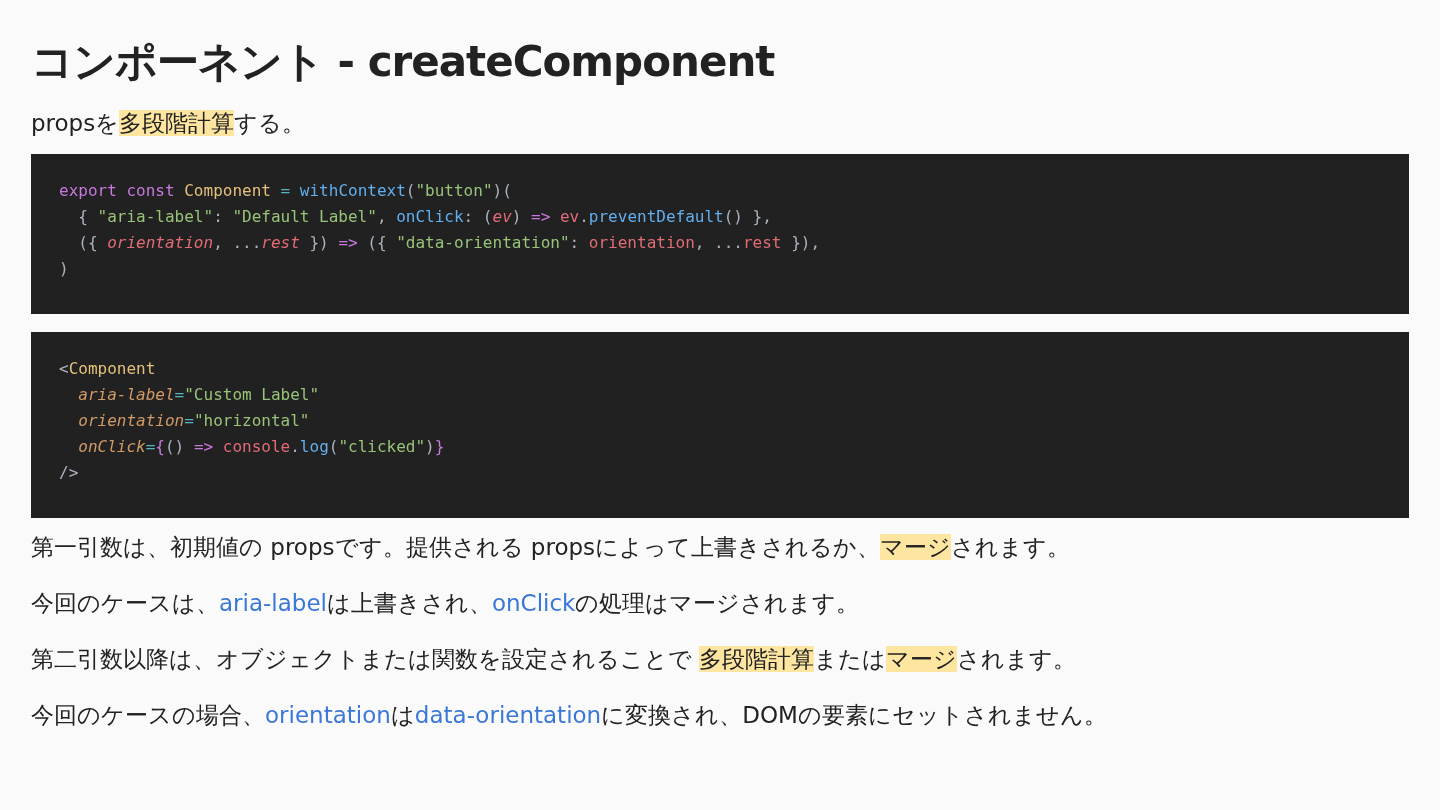 Image resolution: width=1440 pixels, height=810 pixels. What do you see at coordinates (273, 603) in the screenshot?
I see `link: aria-label` at bounding box center [273, 603].